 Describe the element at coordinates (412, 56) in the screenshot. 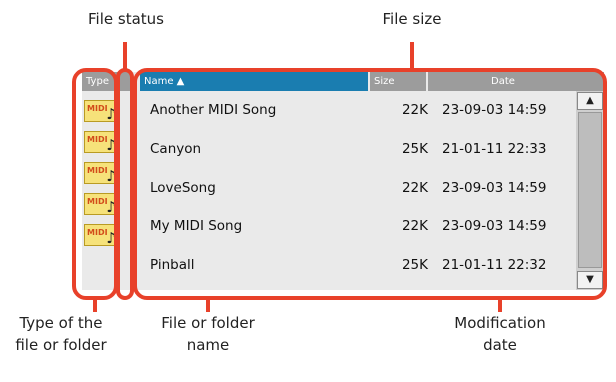

I see `leader-file-size` at that location.